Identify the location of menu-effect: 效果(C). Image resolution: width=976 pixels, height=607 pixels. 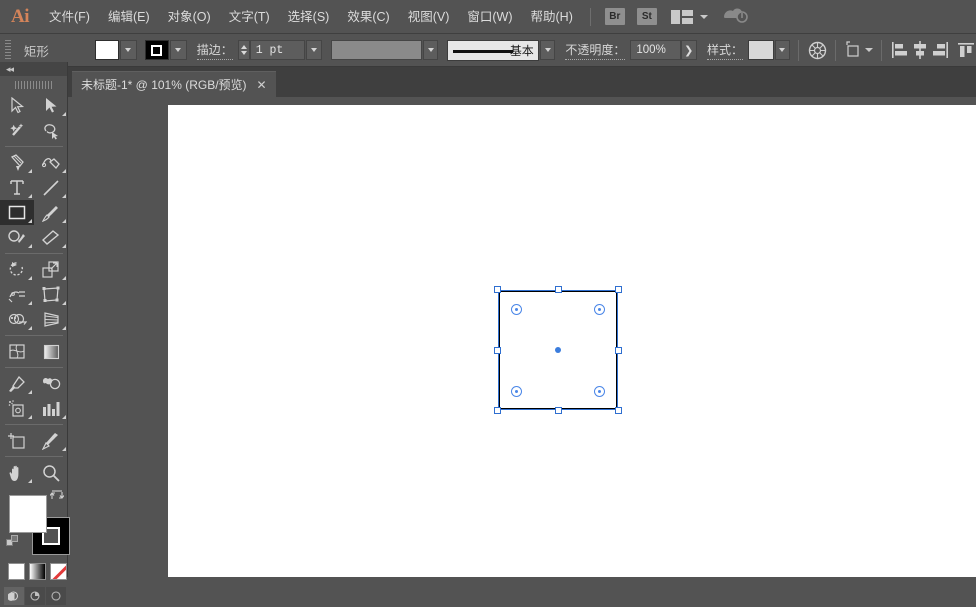
(368, 17).